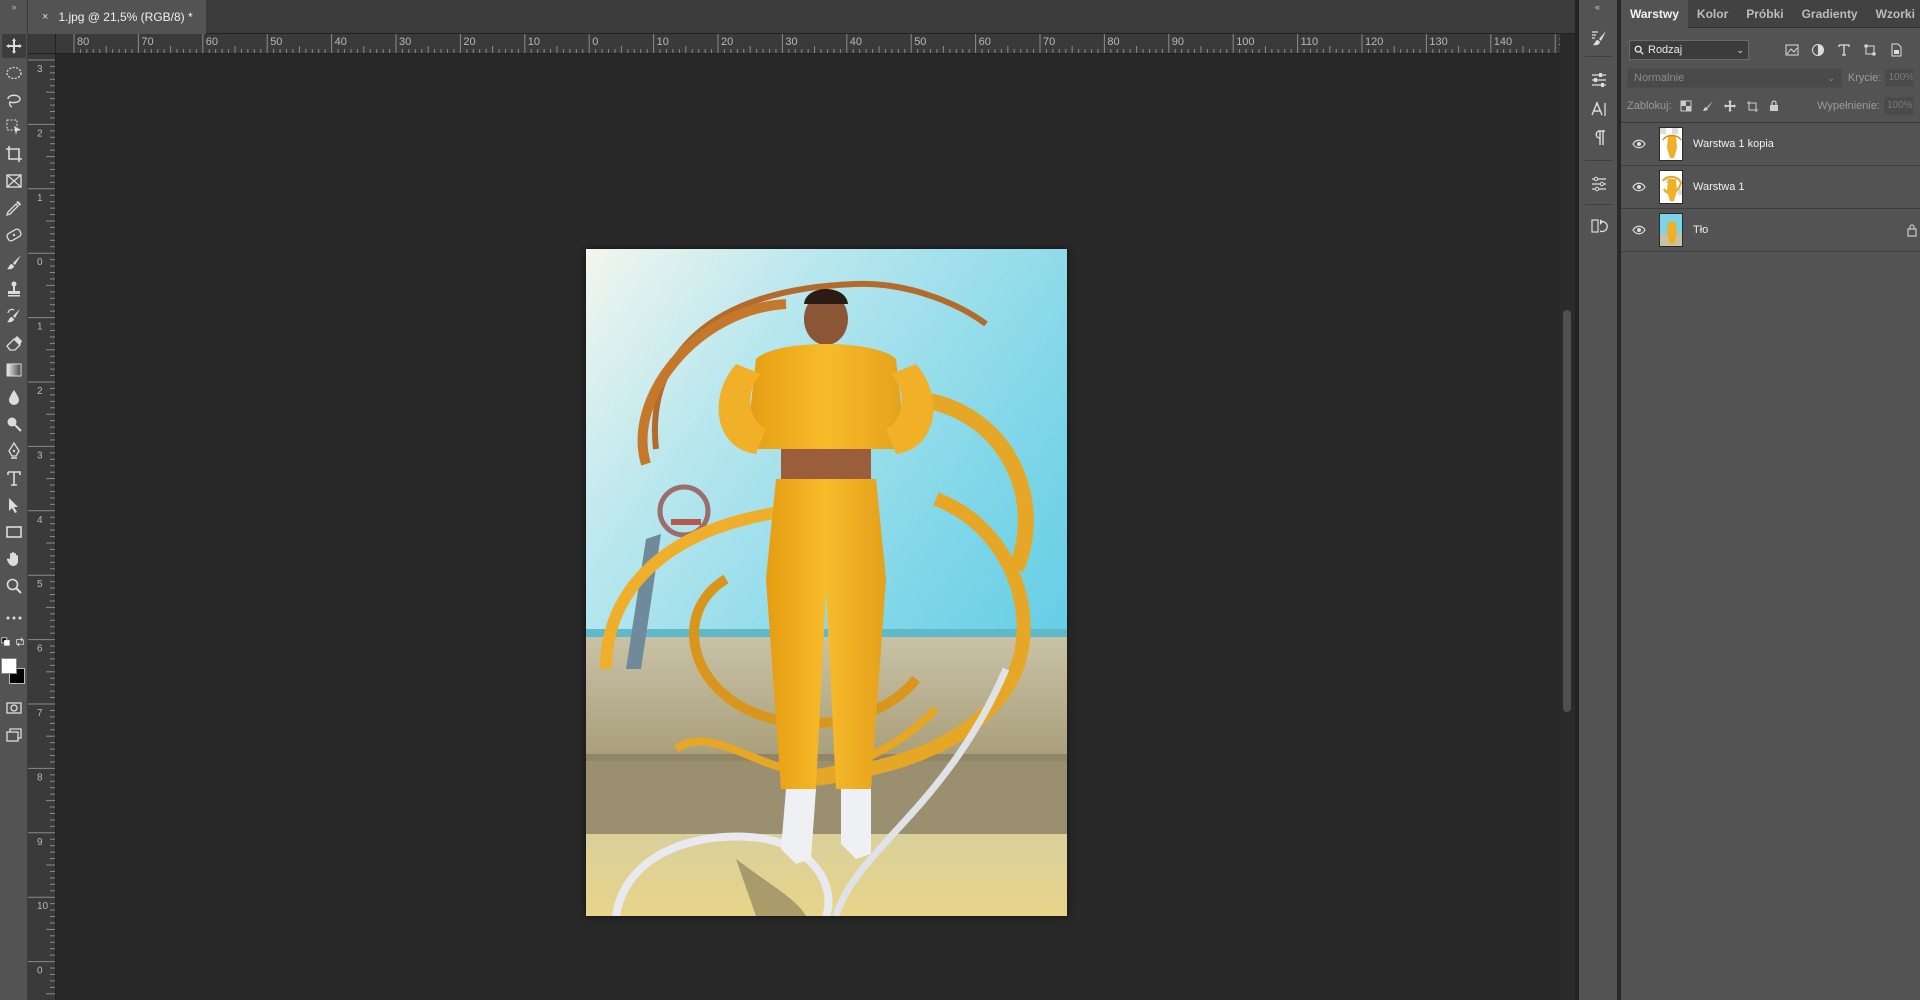 This screenshot has height=1000, width=1920. What do you see at coordinates (14, 127) in the screenshot?
I see `object-select-icon` at bounding box center [14, 127].